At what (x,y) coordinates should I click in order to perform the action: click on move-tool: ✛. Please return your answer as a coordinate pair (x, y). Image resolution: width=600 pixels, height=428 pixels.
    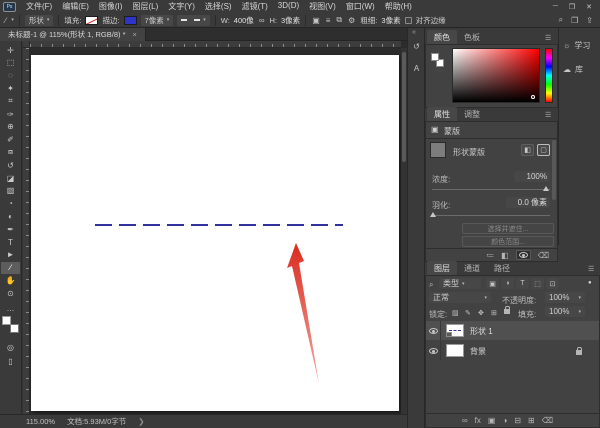
    Looking at the image, I should click on (10, 50).